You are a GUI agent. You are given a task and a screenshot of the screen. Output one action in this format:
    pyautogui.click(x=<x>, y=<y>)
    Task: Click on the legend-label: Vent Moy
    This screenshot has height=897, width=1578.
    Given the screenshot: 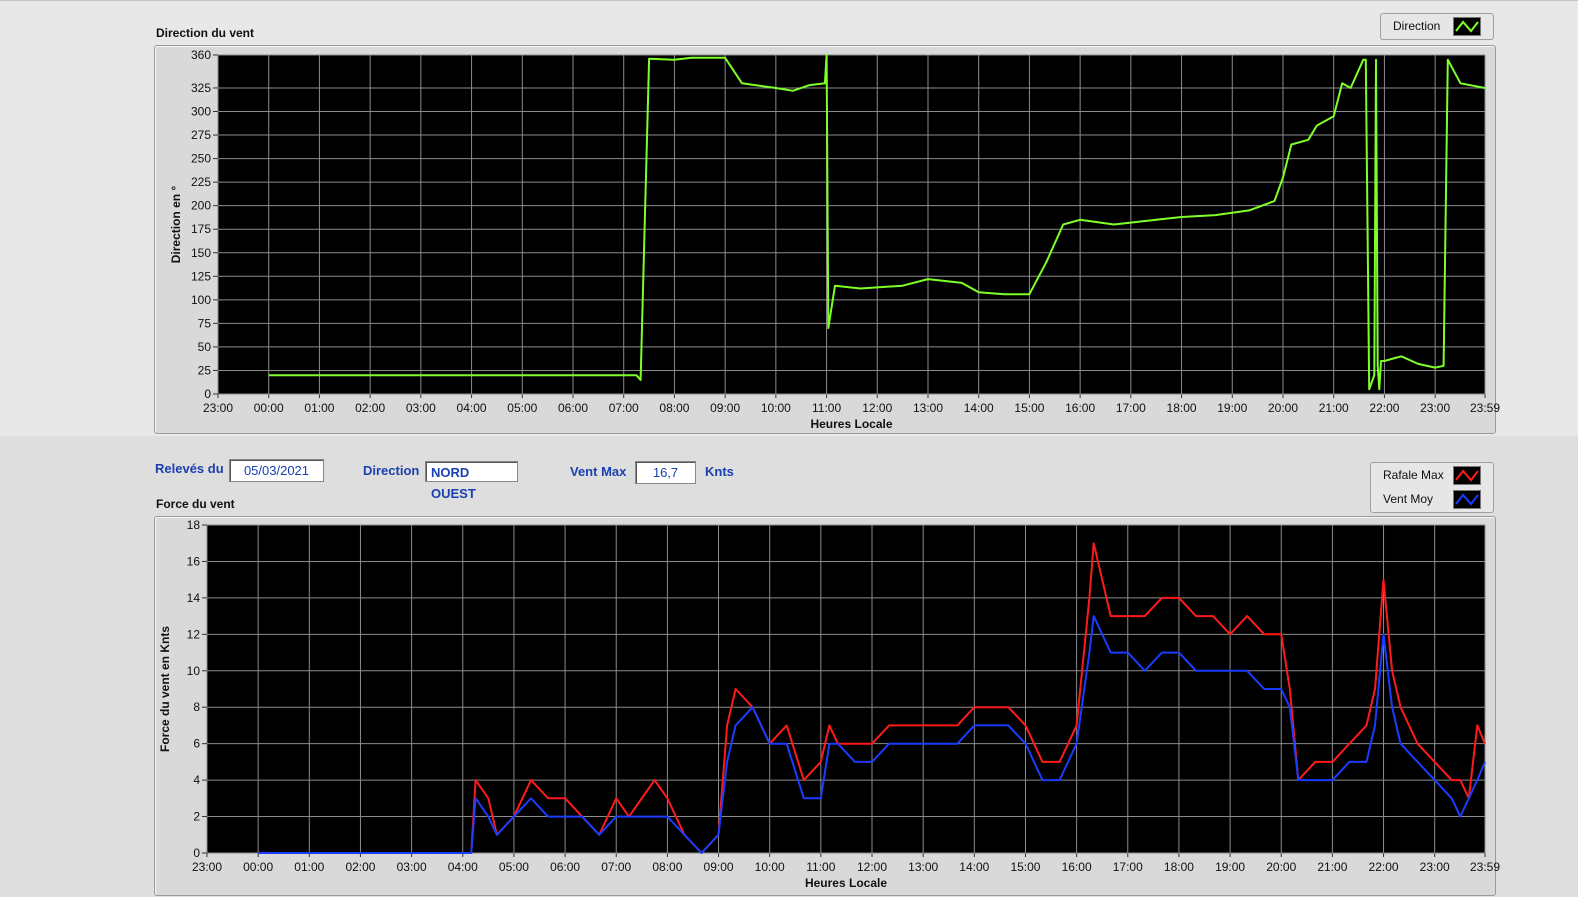 What is the action you would take?
    pyautogui.click(x=1408, y=499)
    